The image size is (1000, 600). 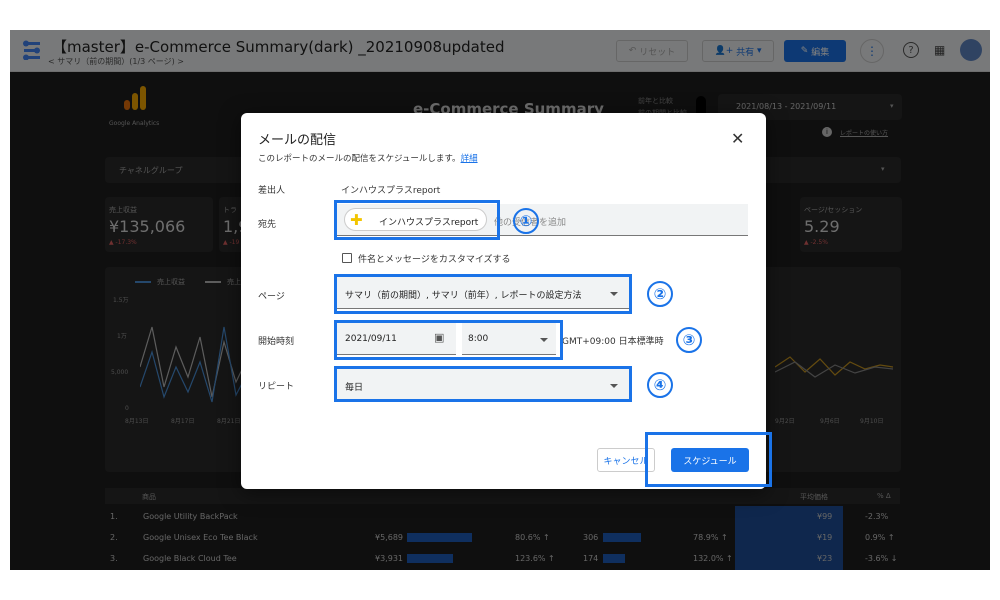 I want to click on customize-checkbox, so click(x=347, y=258).